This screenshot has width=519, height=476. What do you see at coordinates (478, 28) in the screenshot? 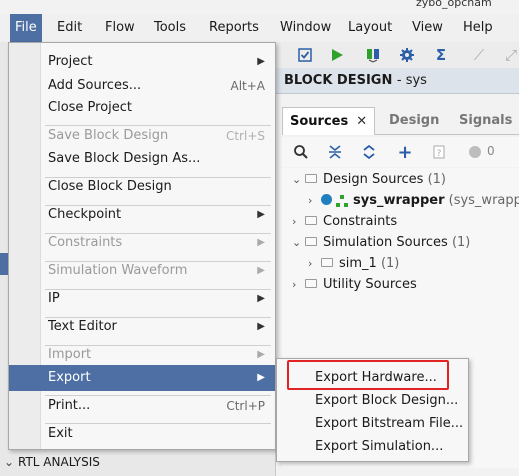
I see `menu-help: Help` at bounding box center [478, 28].